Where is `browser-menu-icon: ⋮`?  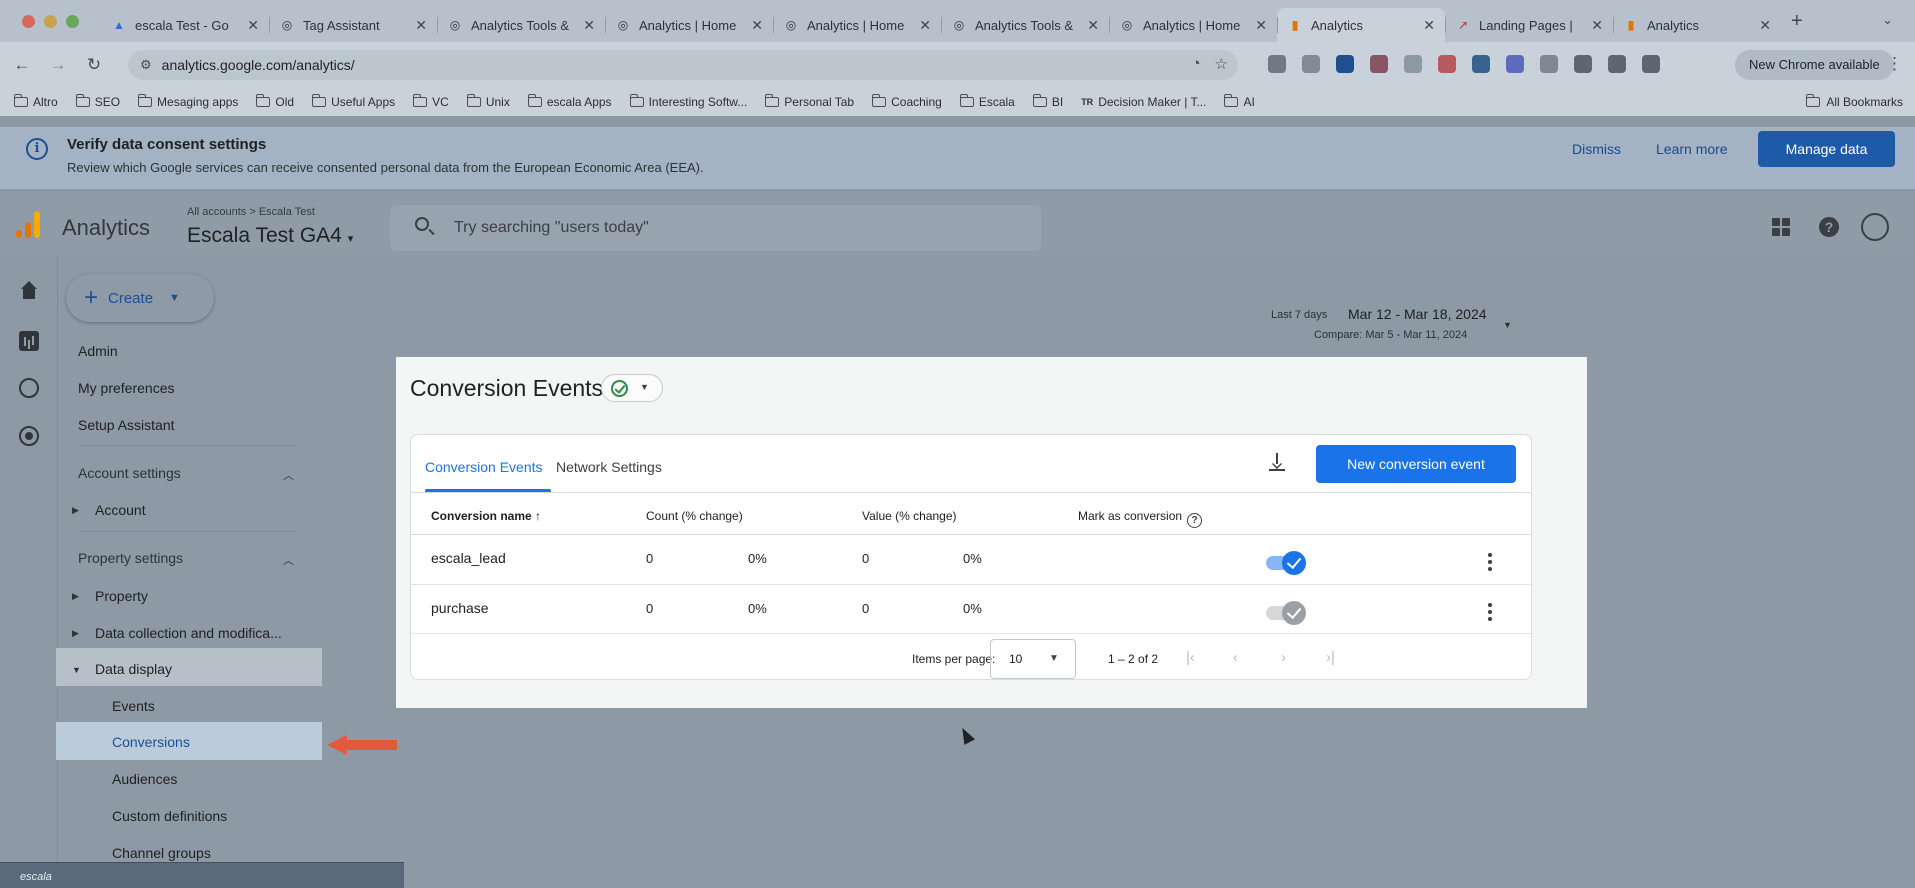
browser-menu-icon: ⋮ is located at coordinates (1894, 64).